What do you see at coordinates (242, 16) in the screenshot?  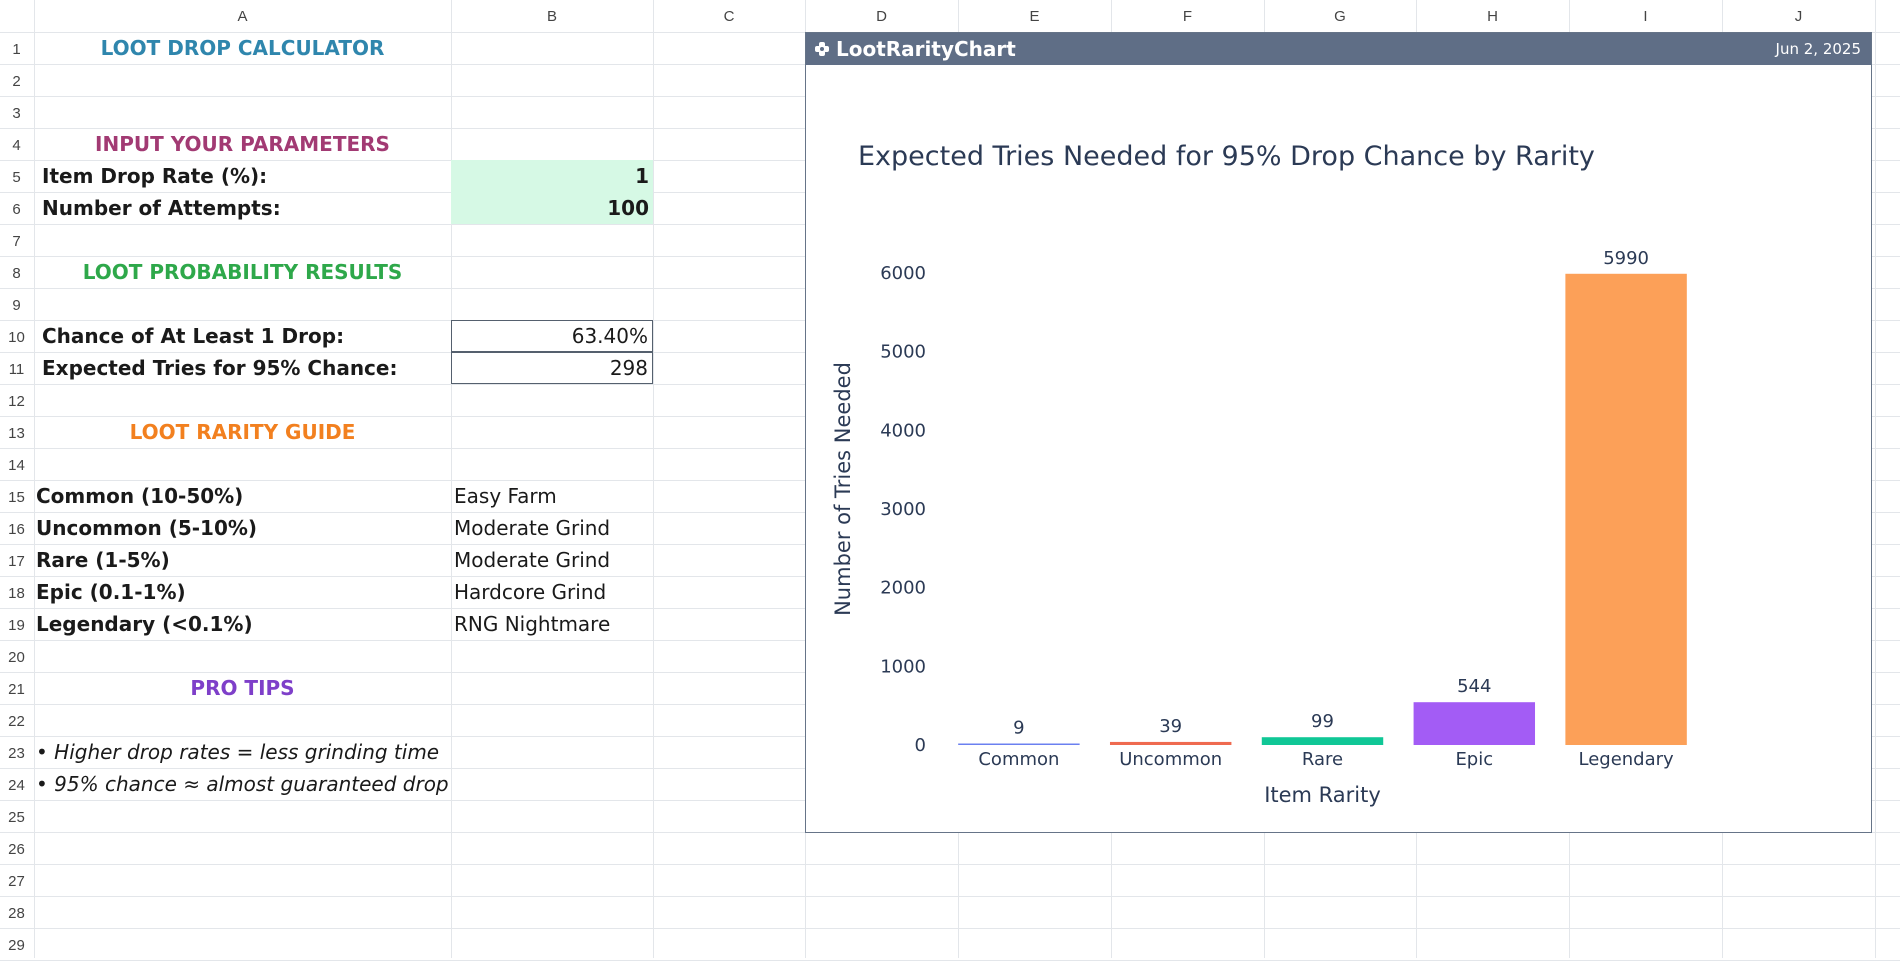 I see `column-header: A` at bounding box center [242, 16].